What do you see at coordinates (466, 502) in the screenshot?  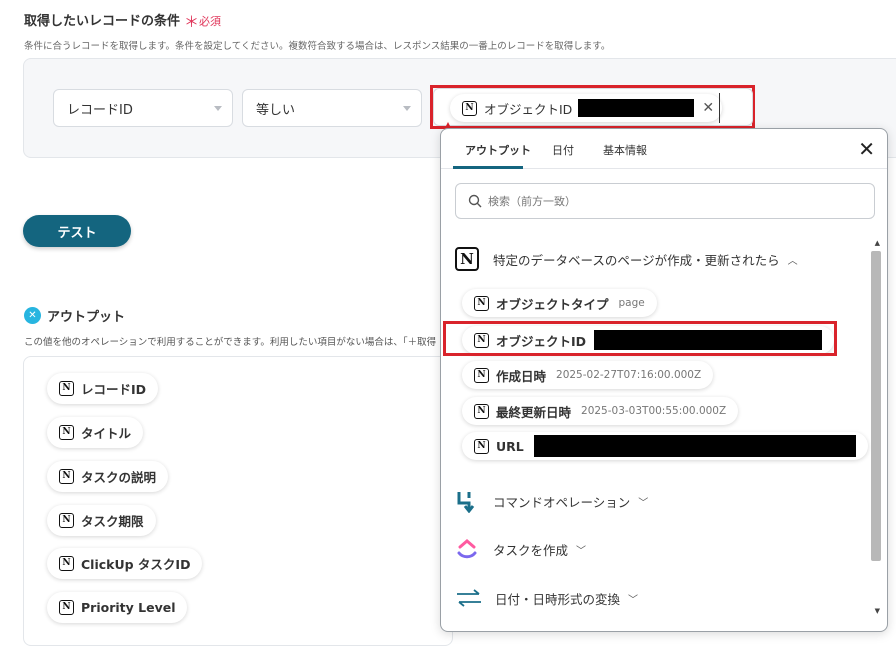 I see `command-icon` at bounding box center [466, 502].